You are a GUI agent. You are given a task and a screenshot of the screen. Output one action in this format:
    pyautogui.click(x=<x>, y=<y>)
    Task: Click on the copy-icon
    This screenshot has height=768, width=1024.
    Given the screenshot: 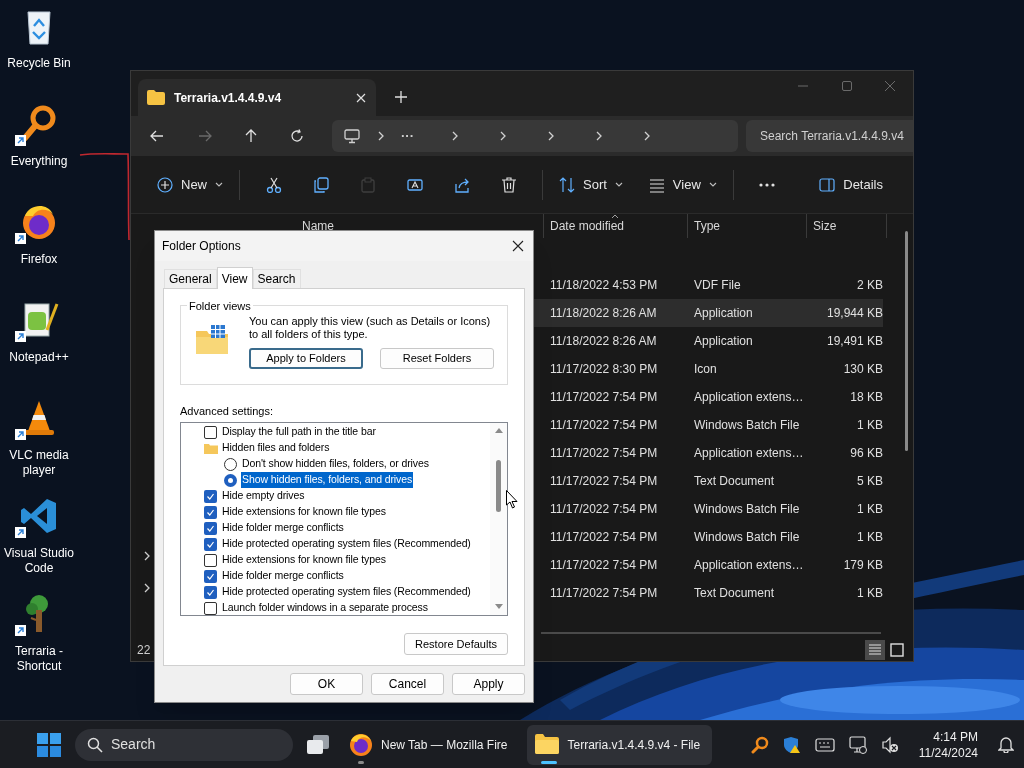 What is the action you would take?
    pyautogui.click(x=320, y=184)
    